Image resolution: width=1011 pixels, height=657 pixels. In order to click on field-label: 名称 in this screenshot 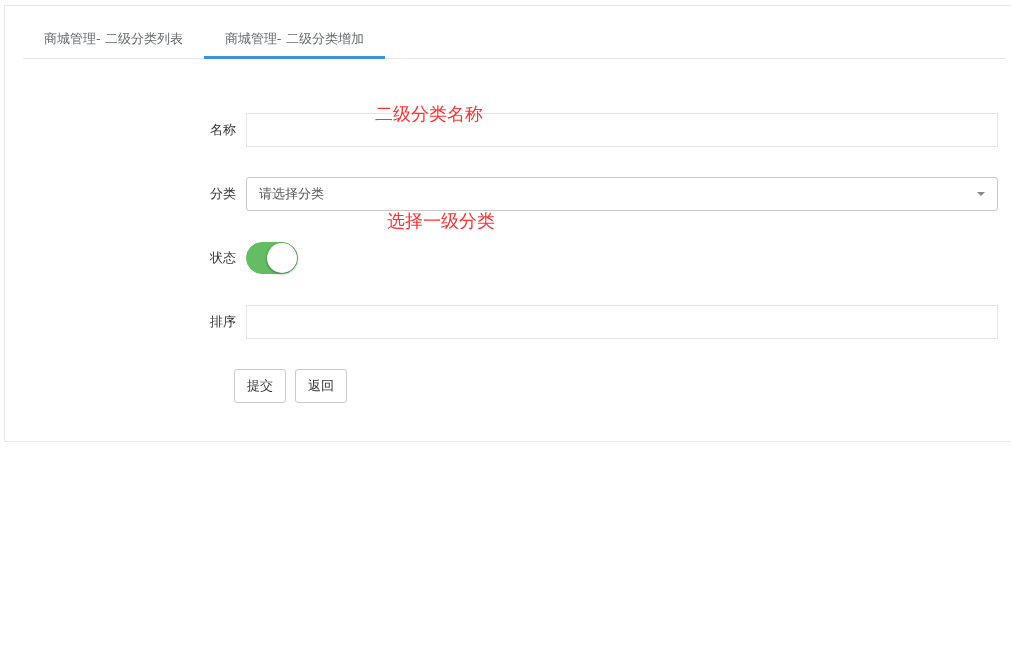, I will do `click(223, 130)`.